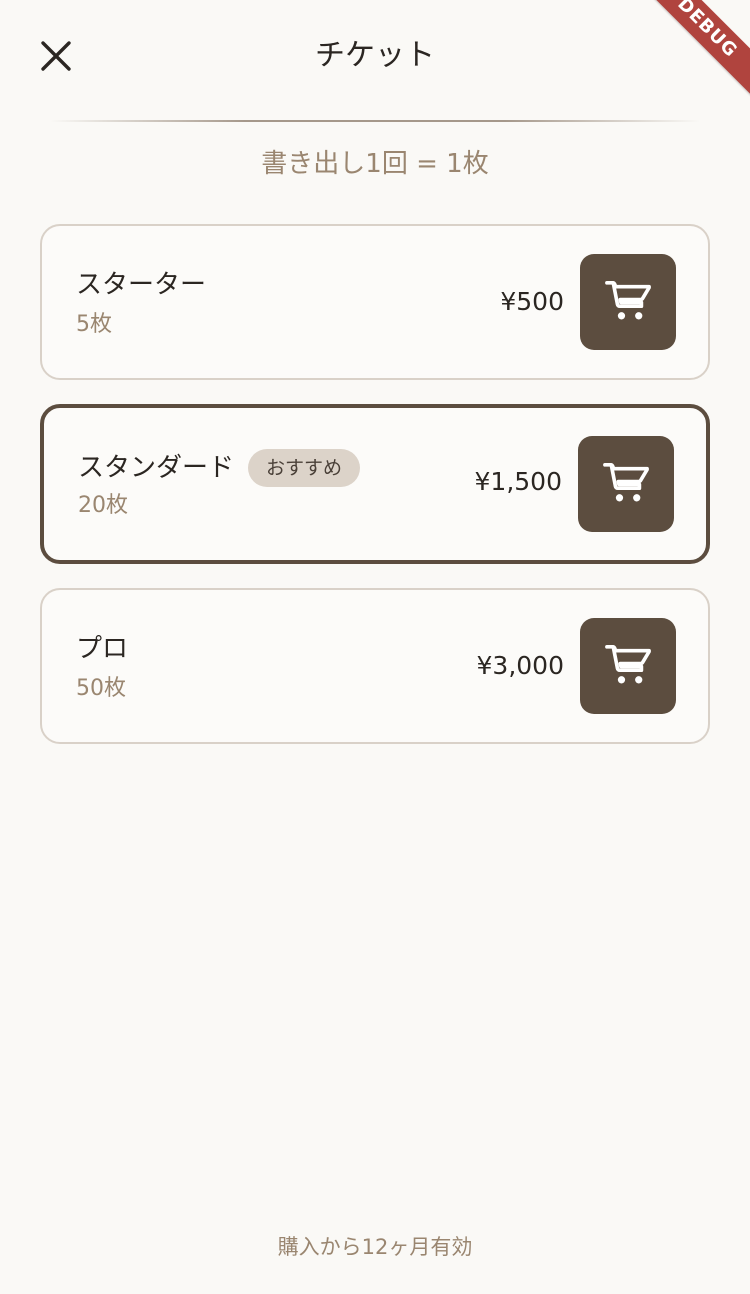 The height and width of the screenshot is (1294, 750). Describe the element at coordinates (375, 164) in the screenshot. I see `ticket-rate-note: 書き出し1回 = 1枚` at that location.